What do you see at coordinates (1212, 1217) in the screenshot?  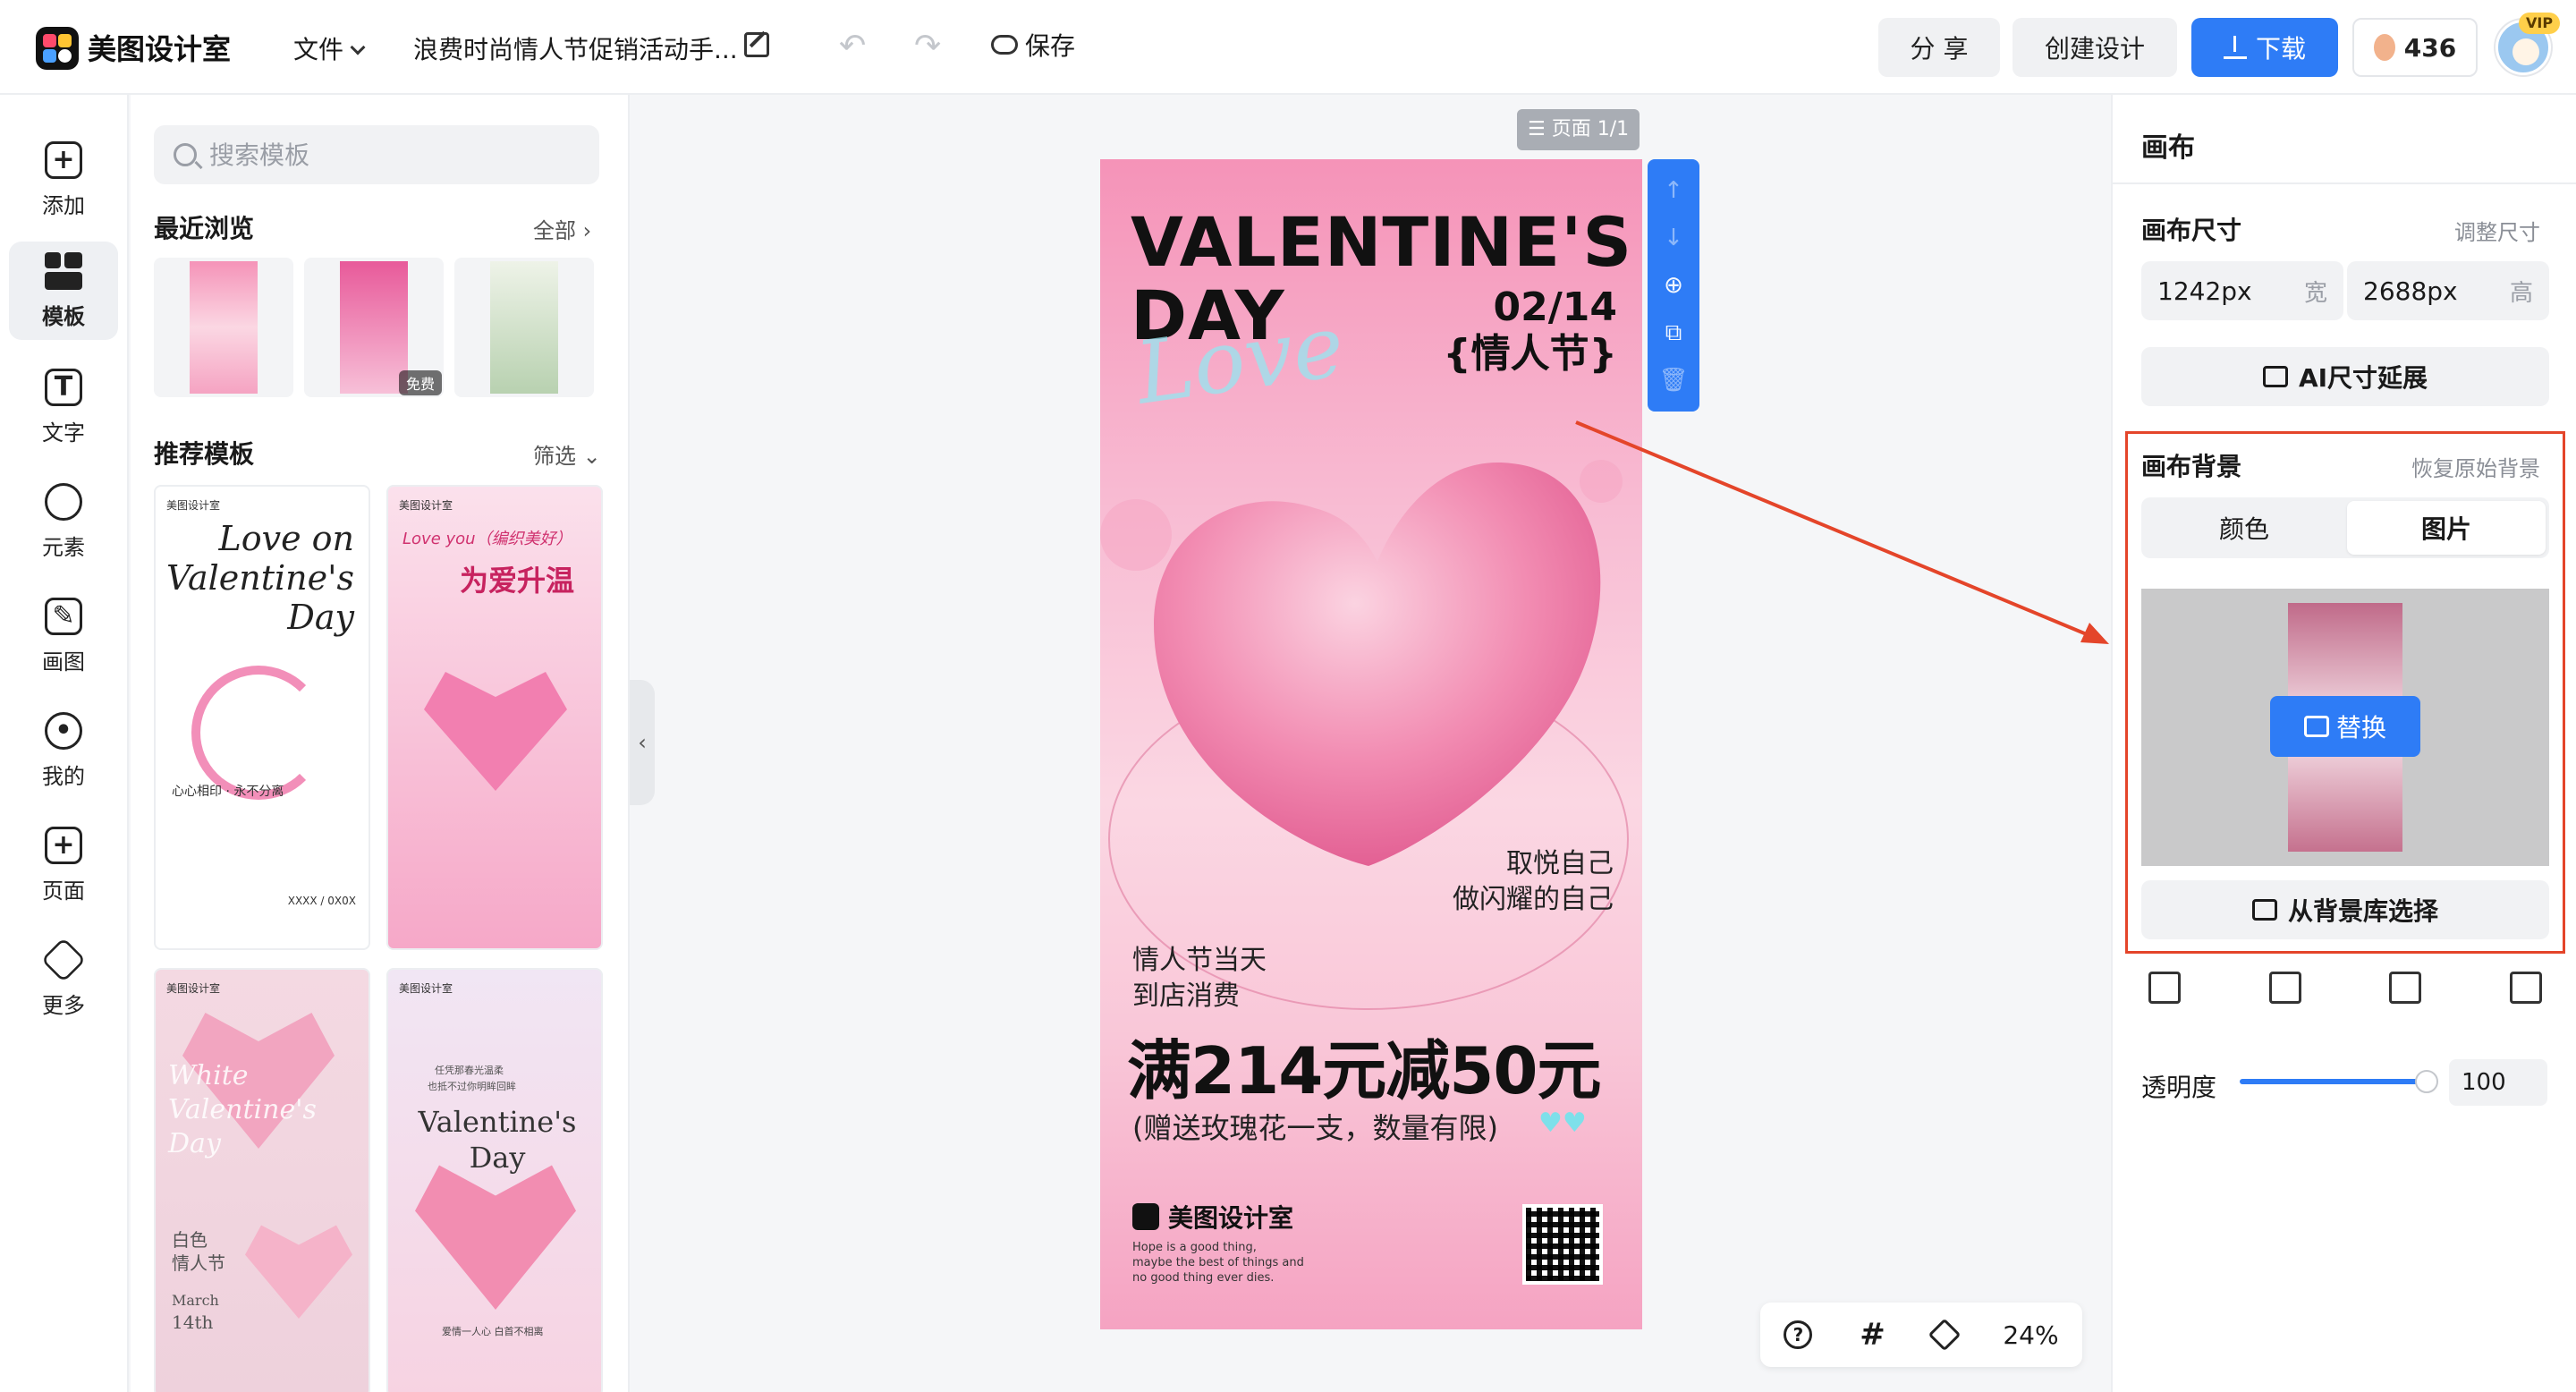 I see `poster-brand: 美图设计室` at bounding box center [1212, 1217].